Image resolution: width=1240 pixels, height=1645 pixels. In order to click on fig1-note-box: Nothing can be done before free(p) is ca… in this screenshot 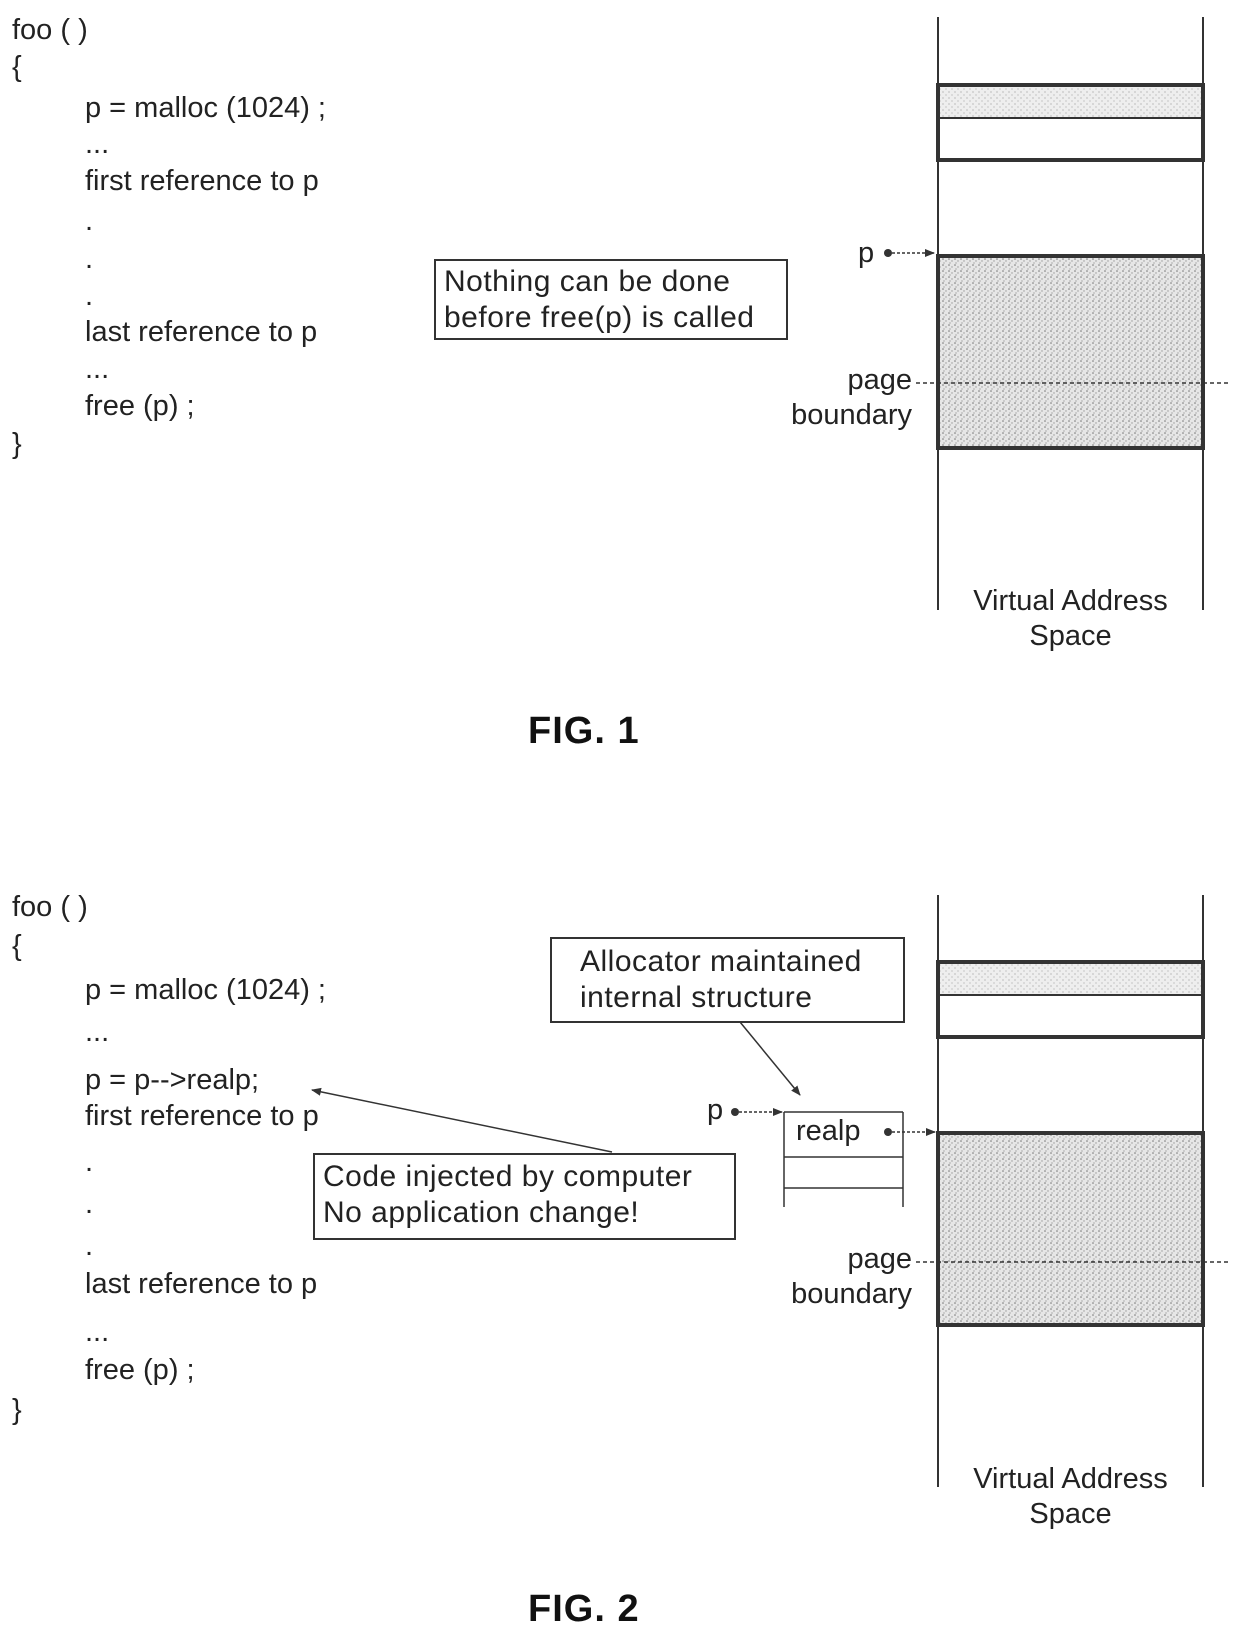, I will do `click(611, 299)`.